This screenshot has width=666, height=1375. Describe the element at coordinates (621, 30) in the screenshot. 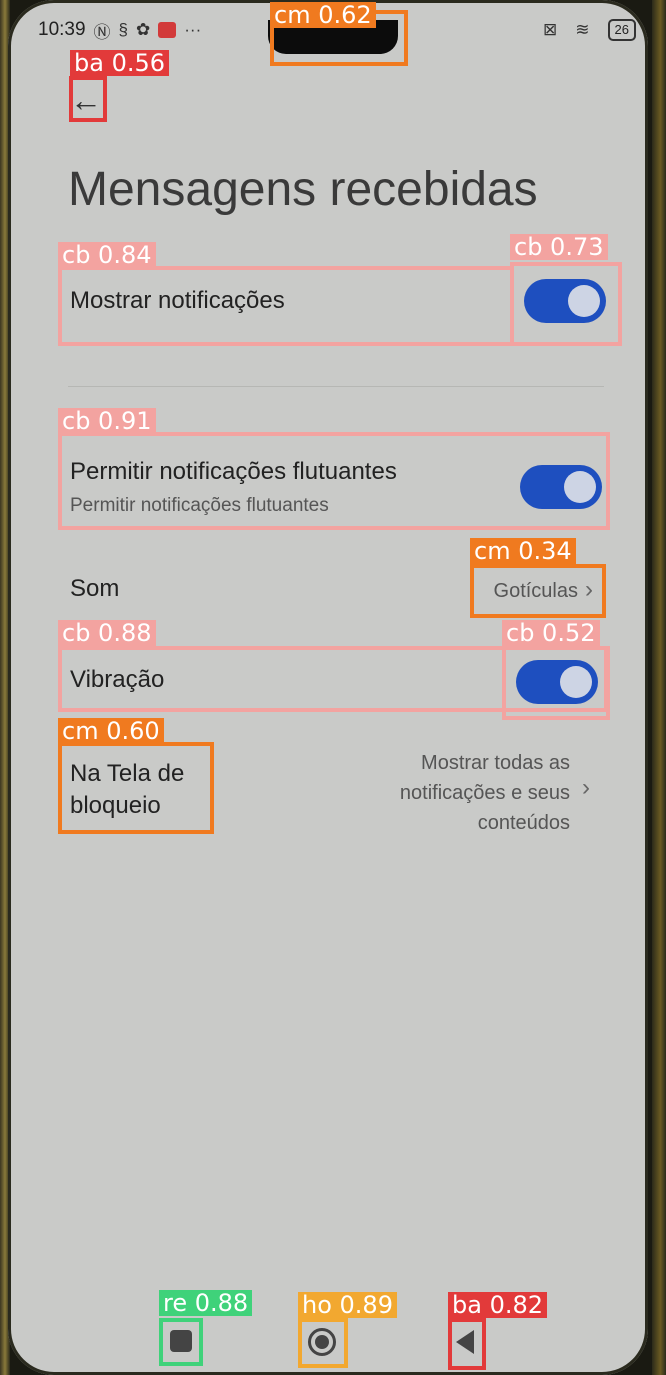

I see `battery-indicator: 26` at that location.